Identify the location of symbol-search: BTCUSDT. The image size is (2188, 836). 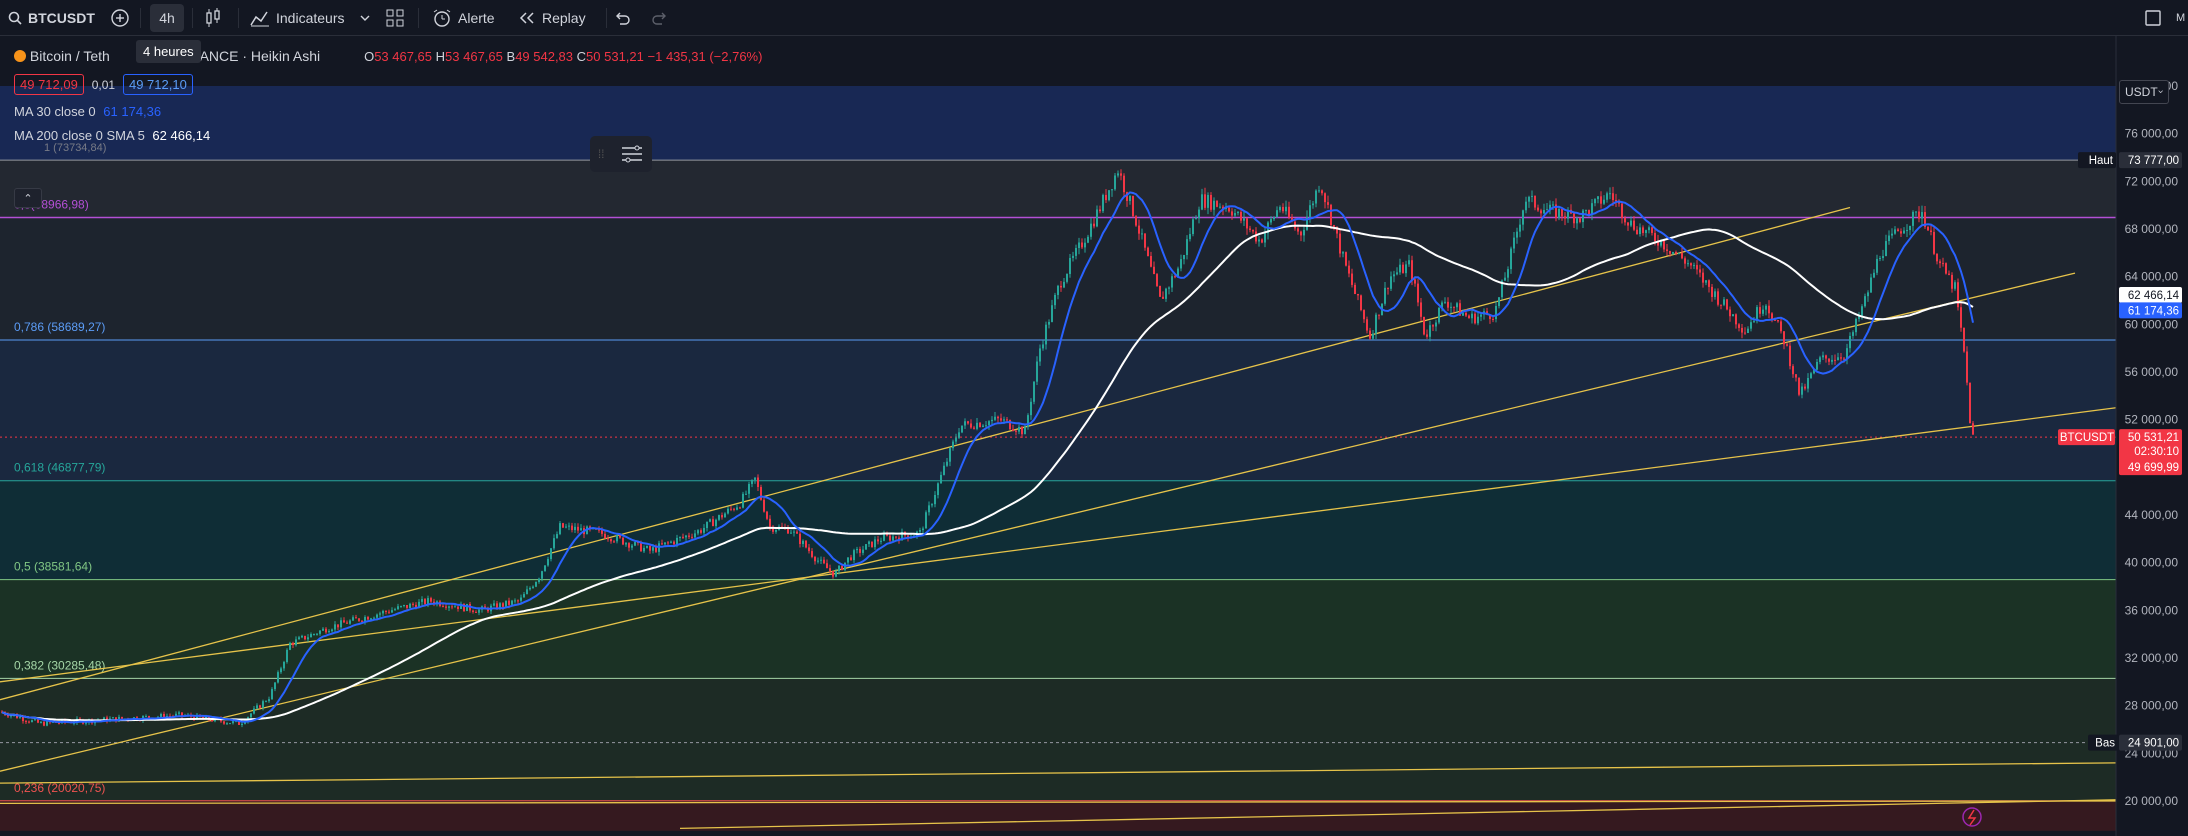
(51, 18).